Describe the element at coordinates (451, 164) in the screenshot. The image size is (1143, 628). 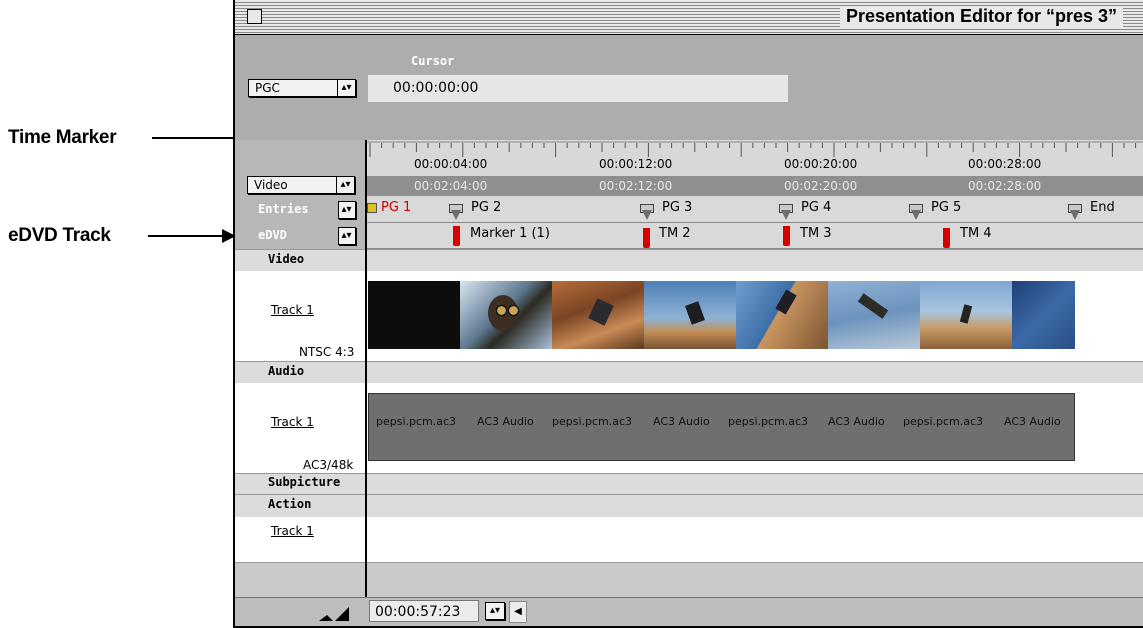
I see `ruler-timecode-1: 00:00:04:00` at that location.